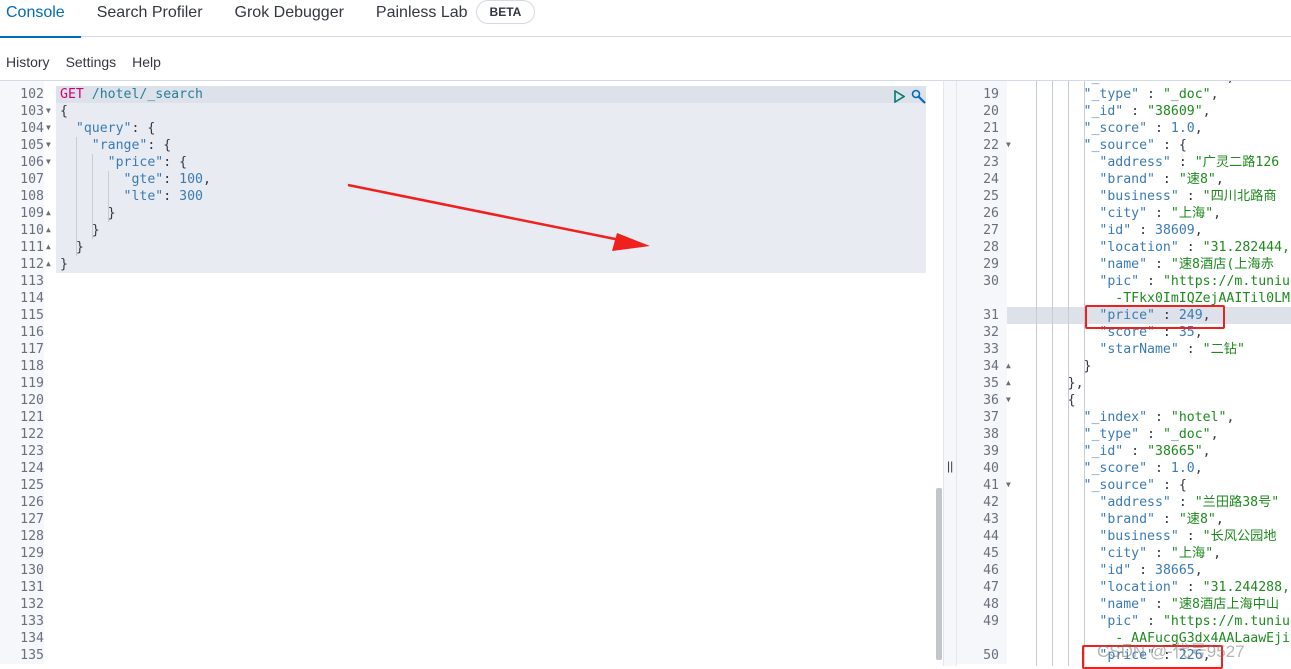  I want to click on arrow-shaft, so click(486, 213).